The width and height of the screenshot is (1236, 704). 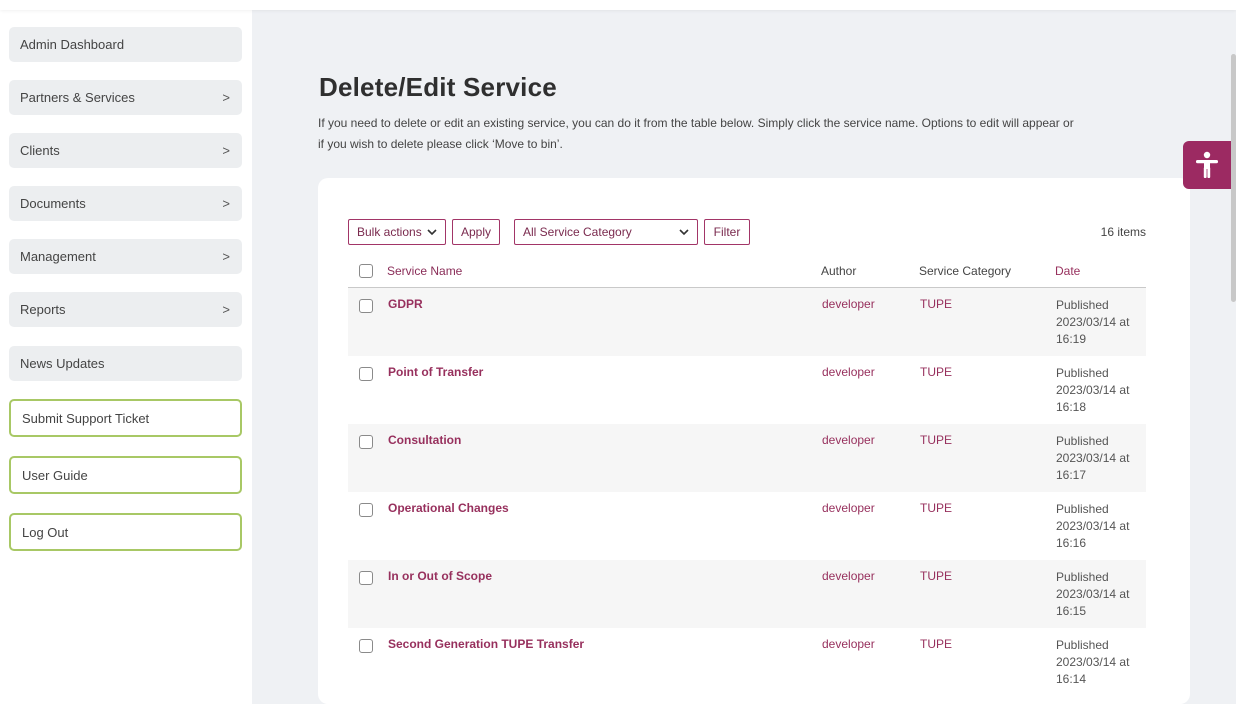 I want to click on submit-support-ticket-button: Submit Support Ticket, so click(x=125, y=418).